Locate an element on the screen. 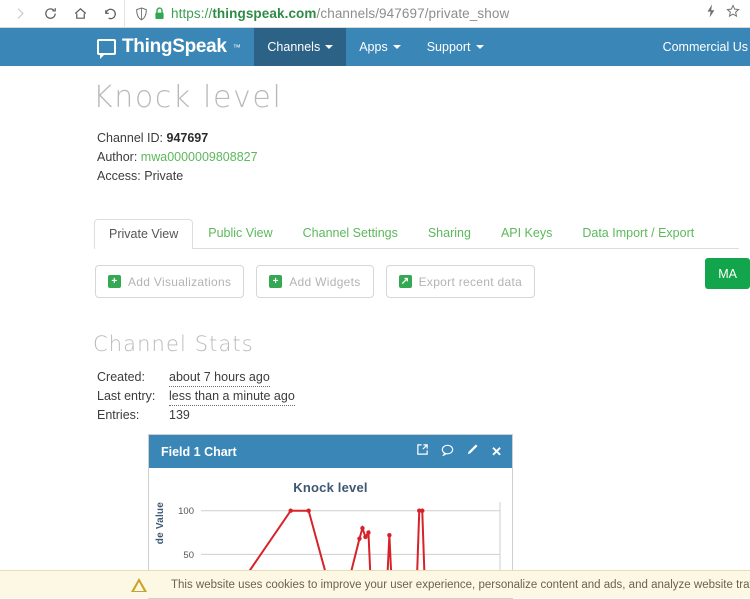 Image resolution: width=750 pixels, height=599 pixels. navbar-inner: ThingSpeak ™ Channels Apps Support is located at coordinates (297, 47).